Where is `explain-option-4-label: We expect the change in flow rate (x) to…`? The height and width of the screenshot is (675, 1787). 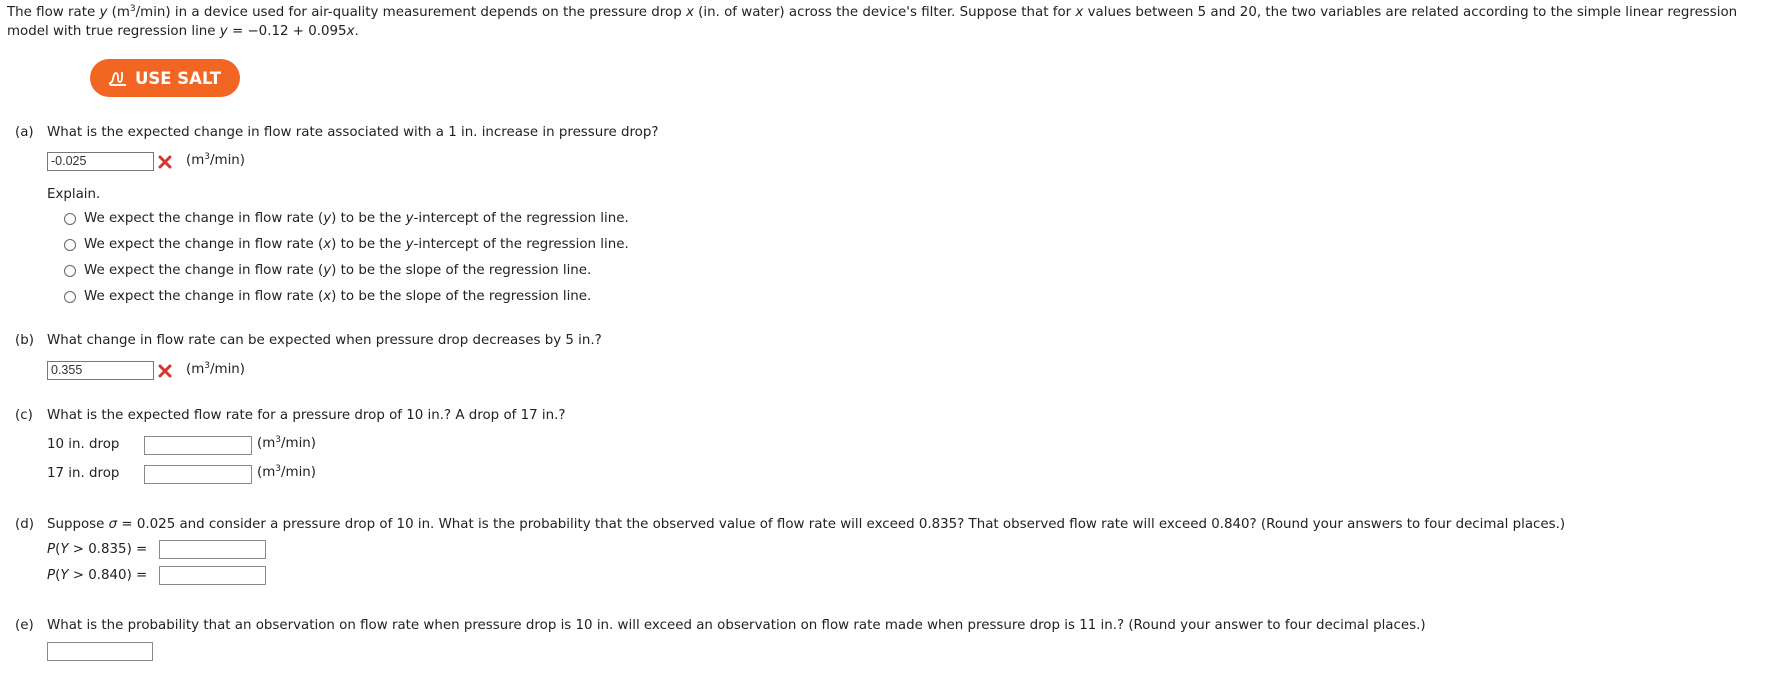
explain-option-4-label: We expect the change in flow rate (x) to… is located at coordinates (338, 296).